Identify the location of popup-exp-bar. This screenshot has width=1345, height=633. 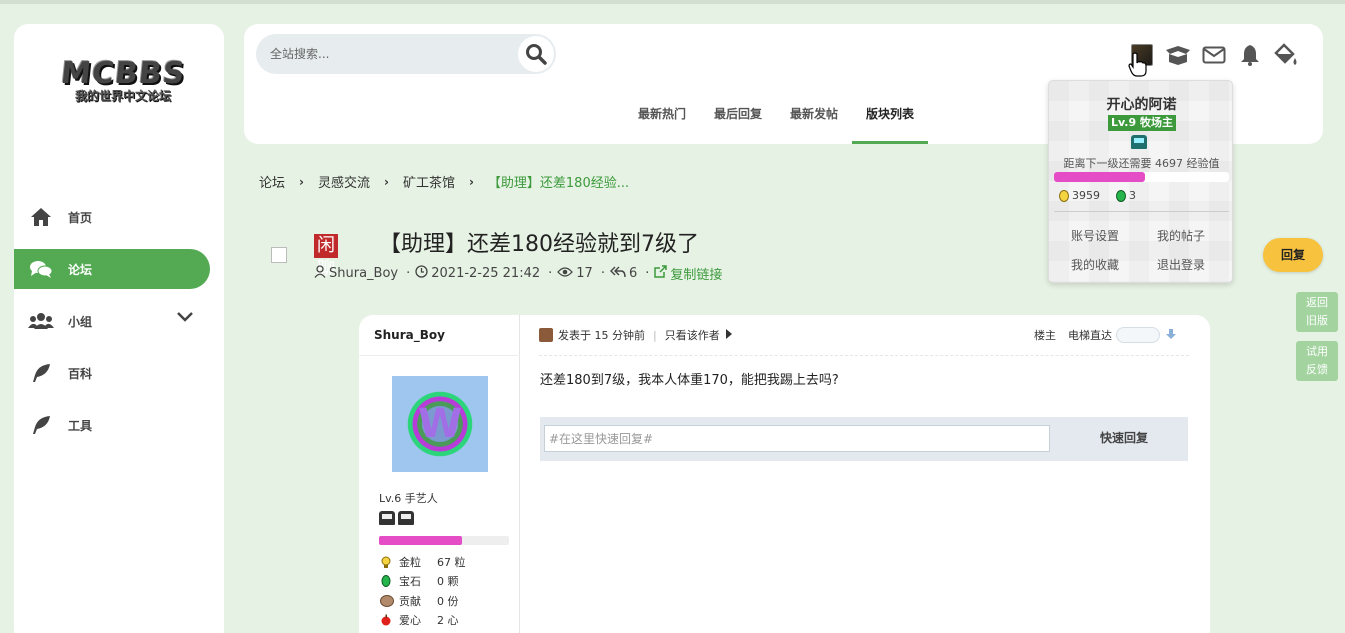
(1141, 177).